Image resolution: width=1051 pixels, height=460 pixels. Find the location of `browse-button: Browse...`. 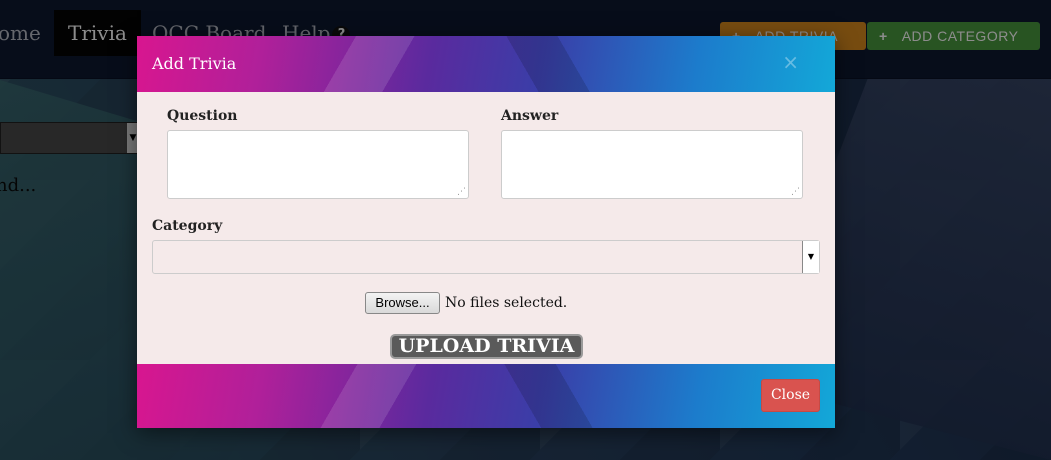

browse-button: Browse... is located at coordinates (402, 303).